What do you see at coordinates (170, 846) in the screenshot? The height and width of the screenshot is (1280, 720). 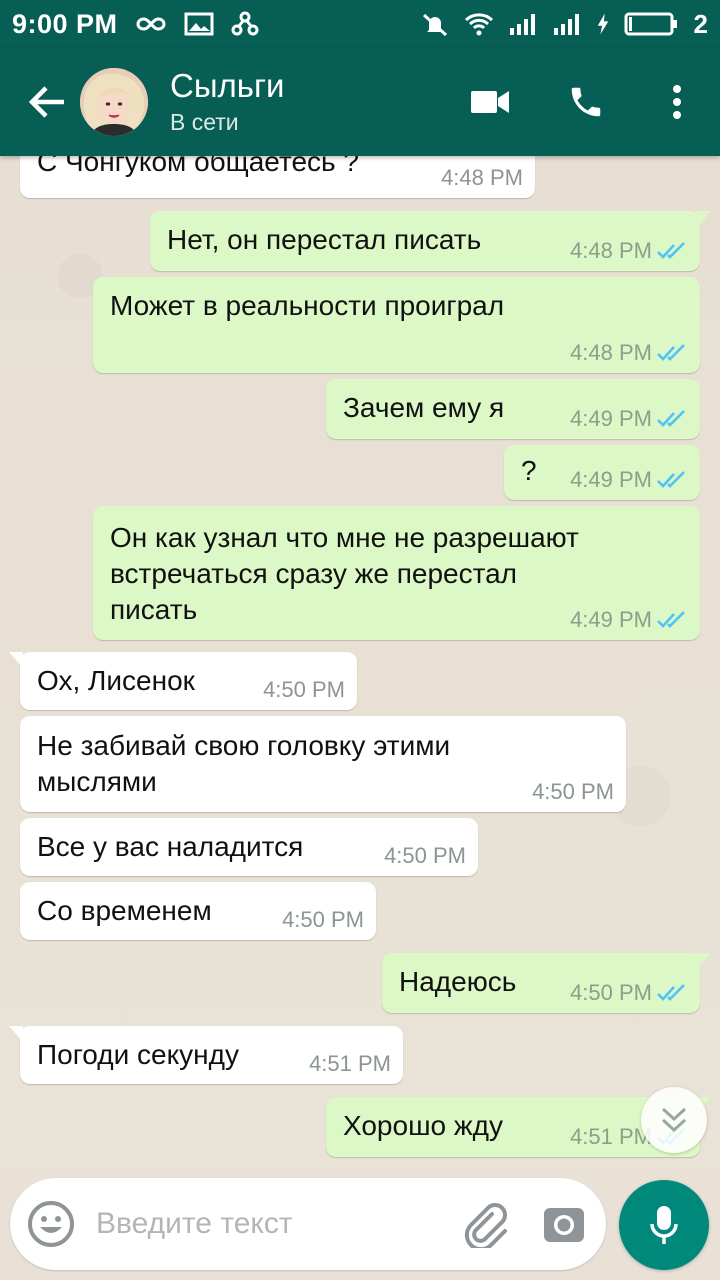 I see `message-text: Все у вас наладится` at bounding box center [170, 846].